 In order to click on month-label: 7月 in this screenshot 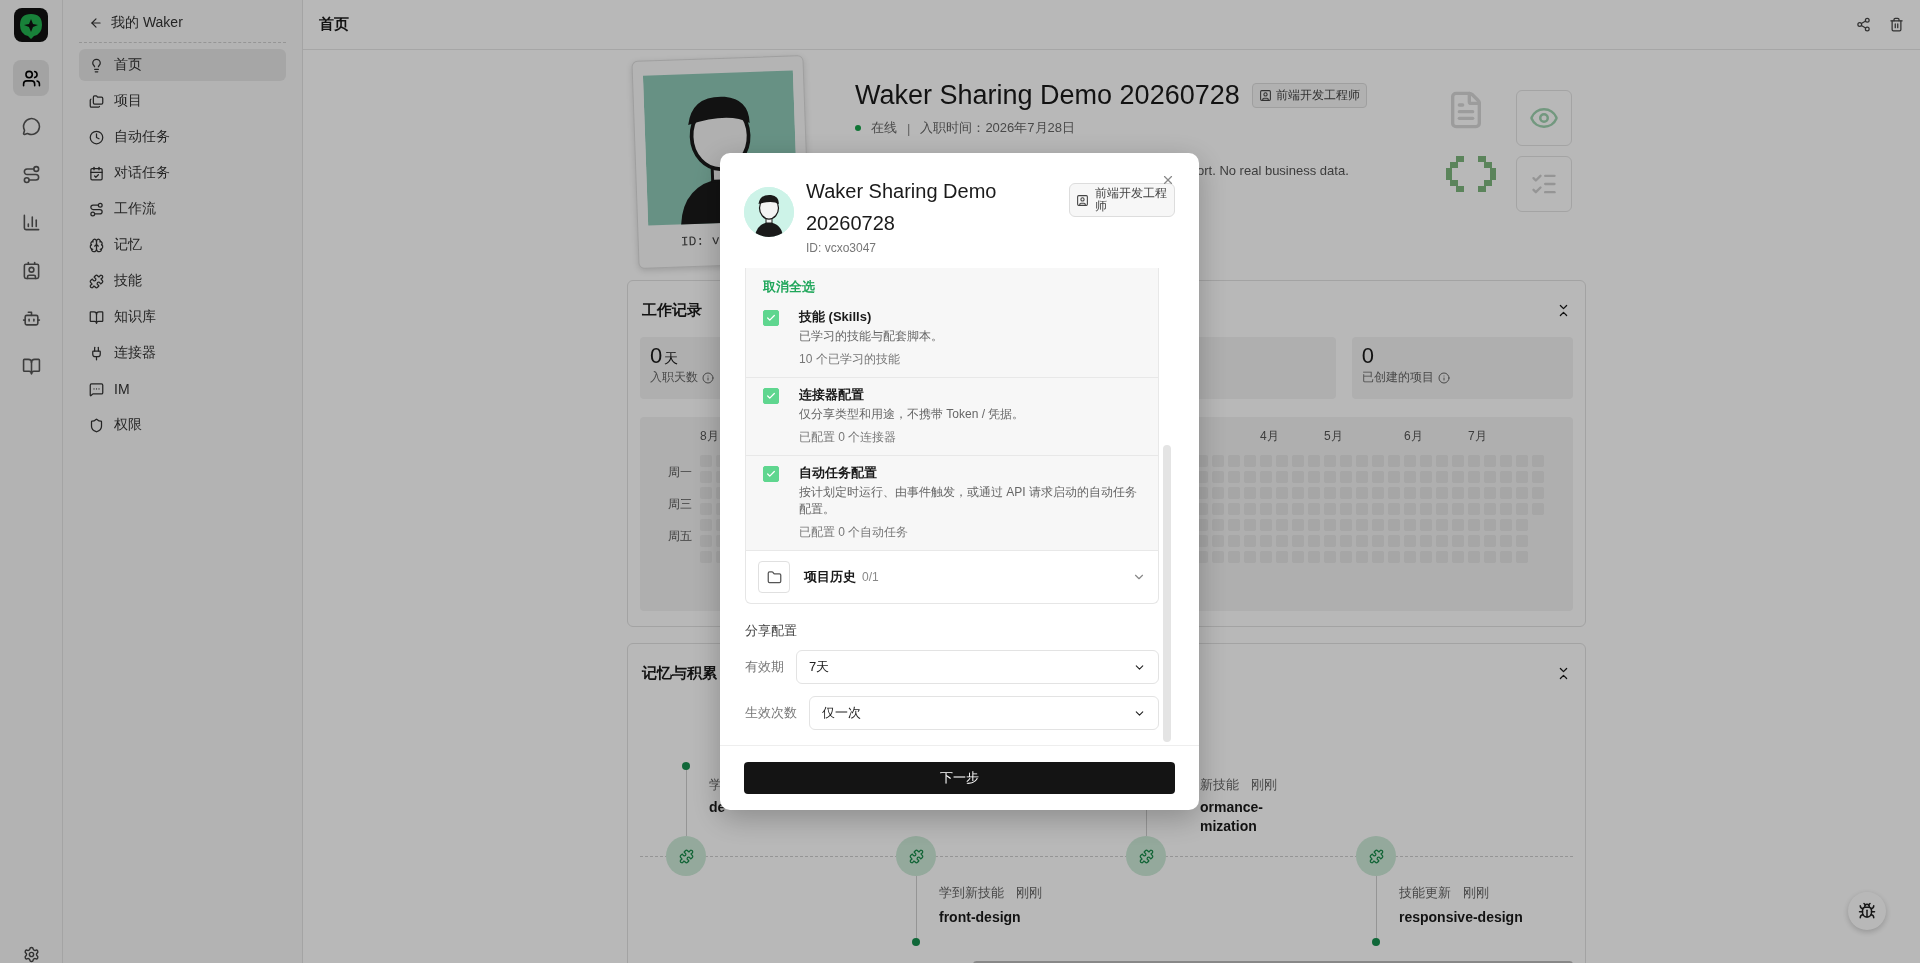, I will do `click(1477, 436)`.